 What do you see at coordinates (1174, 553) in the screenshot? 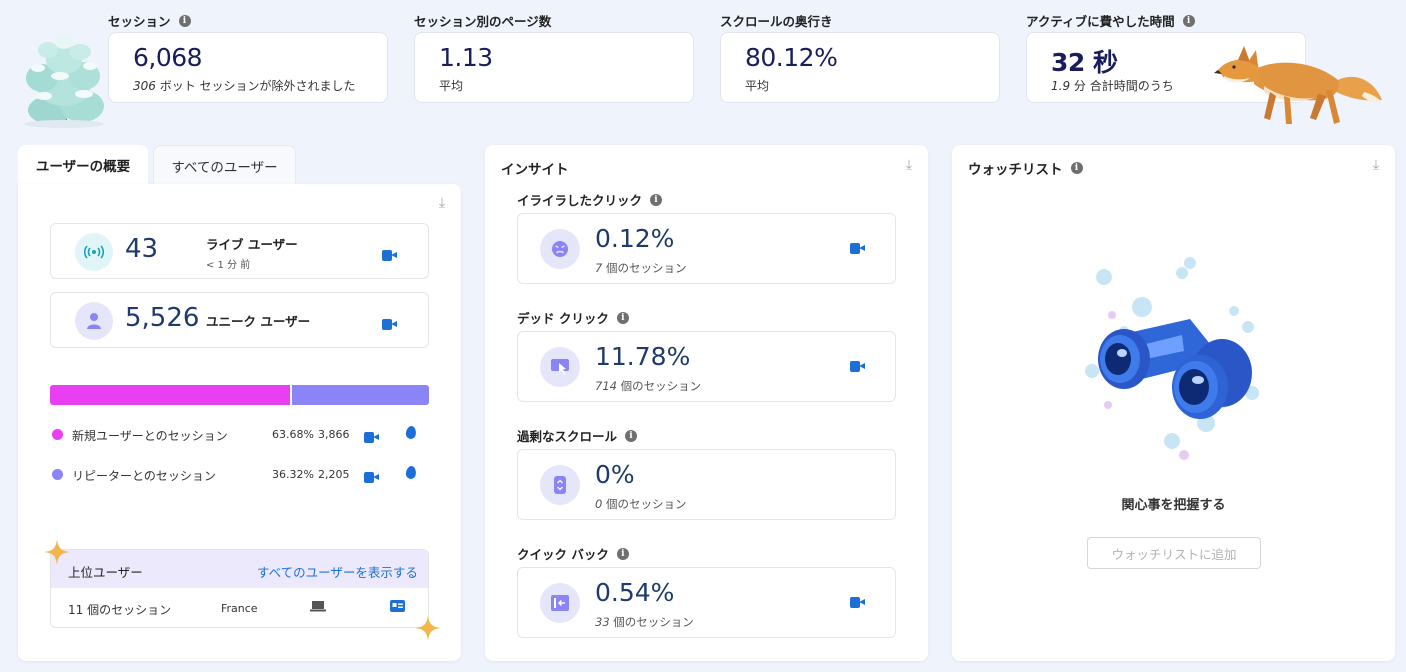
I see `add-to-watchlist-button: ウォッチリストに追加` at bounding box center [1174, 553].